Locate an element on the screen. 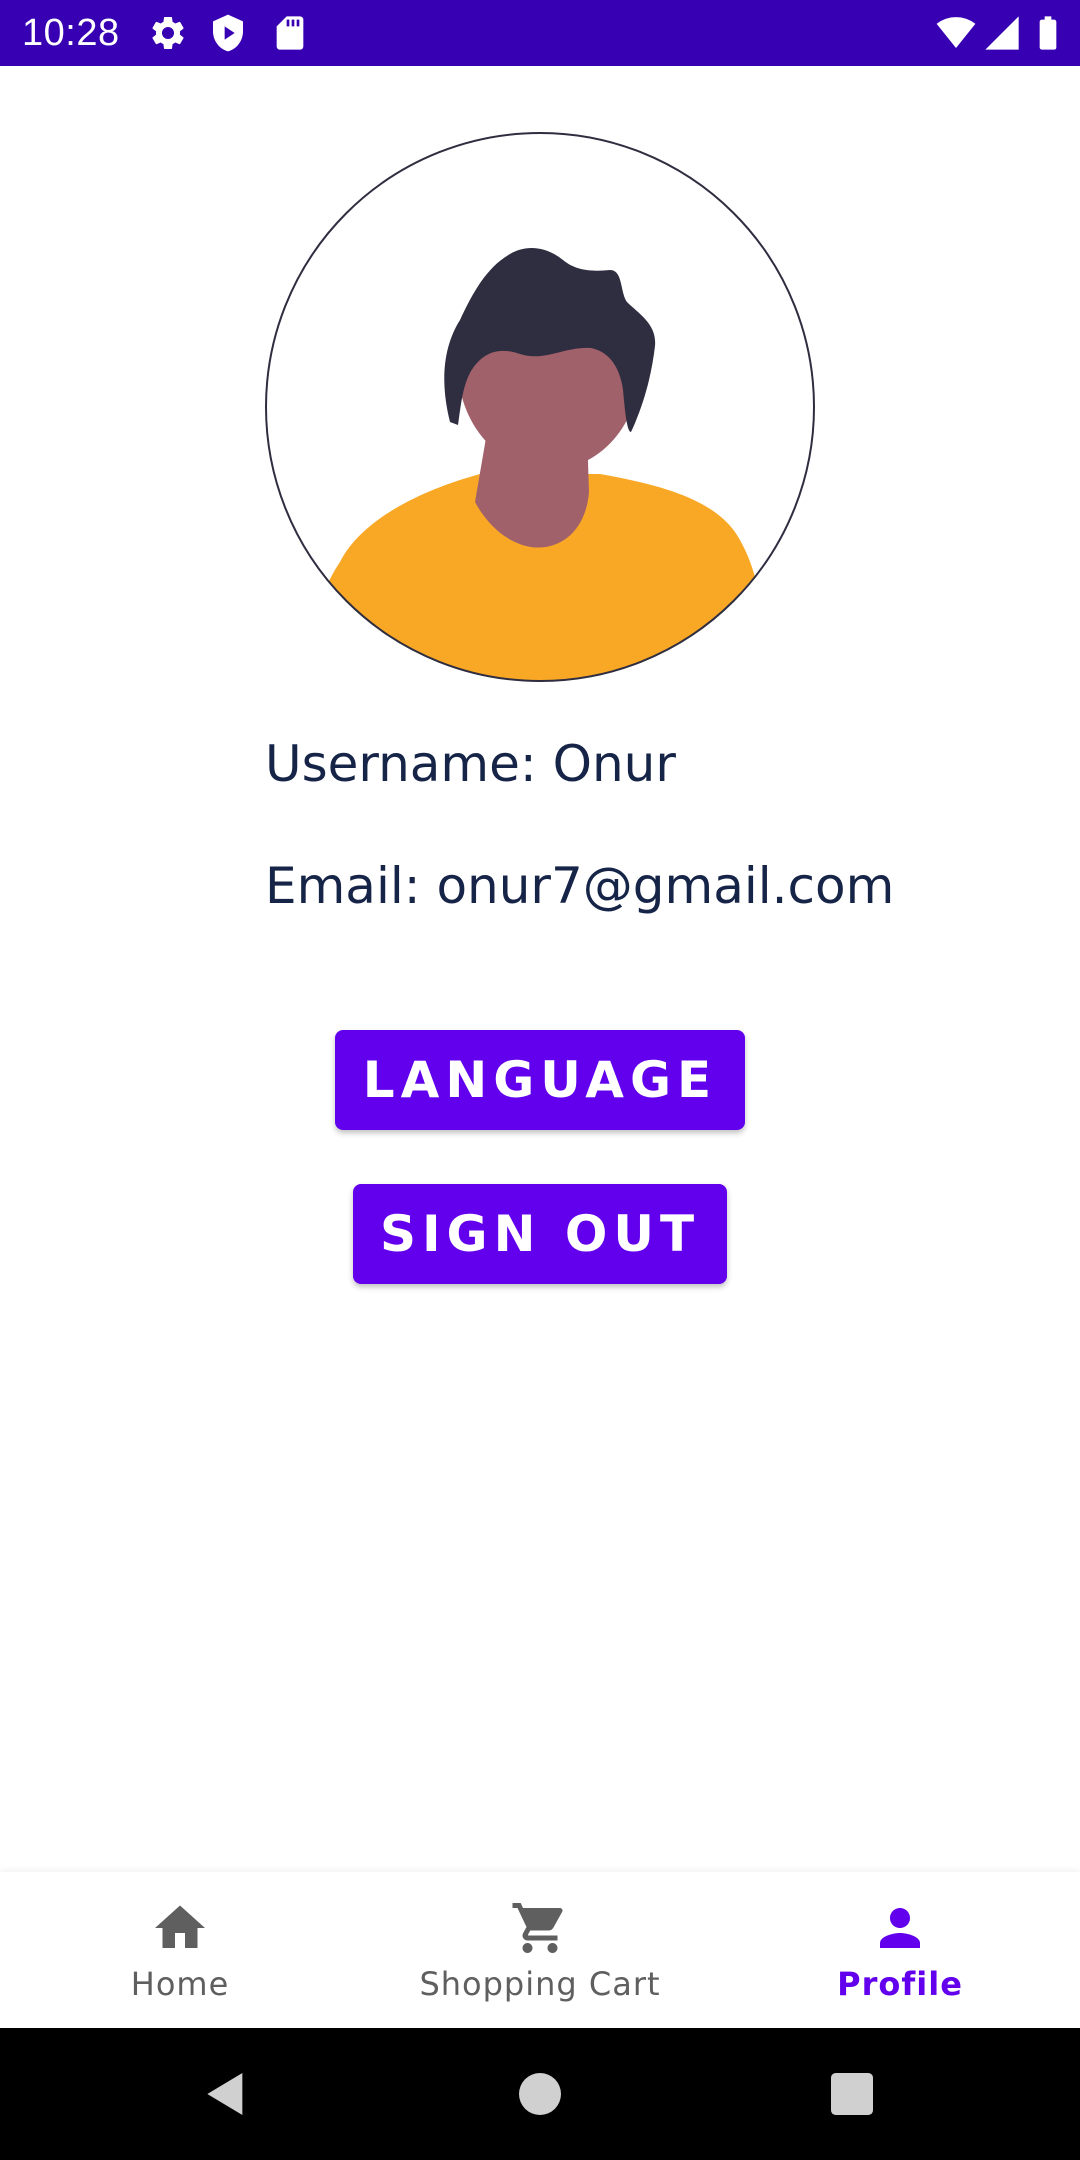  home-circle-icon is located at coordinates (540, 2094).